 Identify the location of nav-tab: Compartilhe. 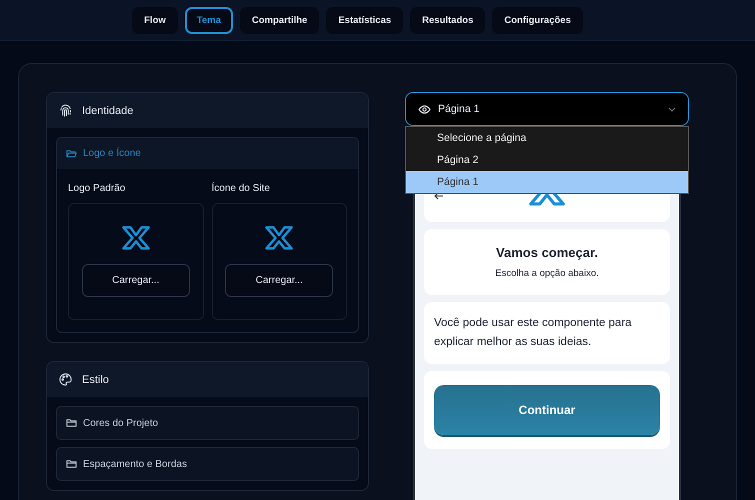
(280, 20).